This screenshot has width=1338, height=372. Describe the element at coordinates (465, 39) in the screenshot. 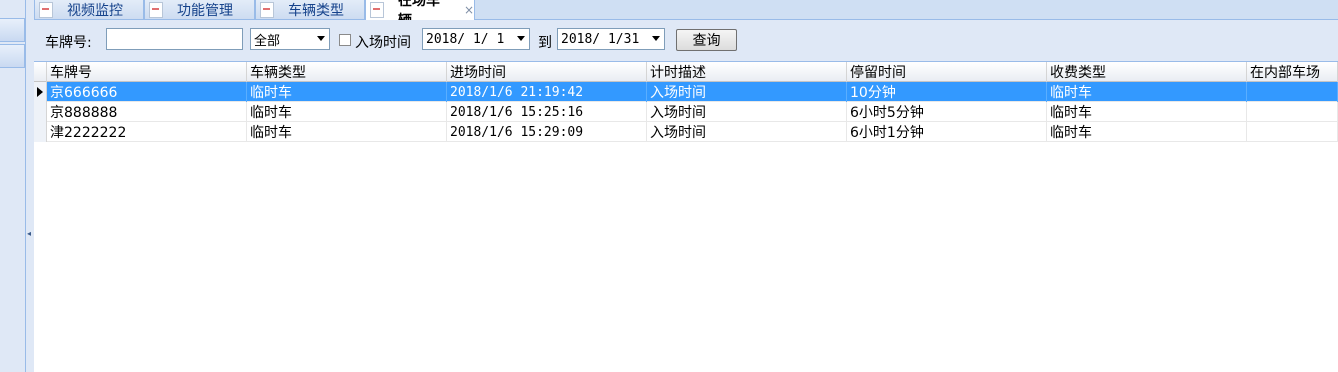

I see `date-from-value: 2018/ 1/ 1` at that location.